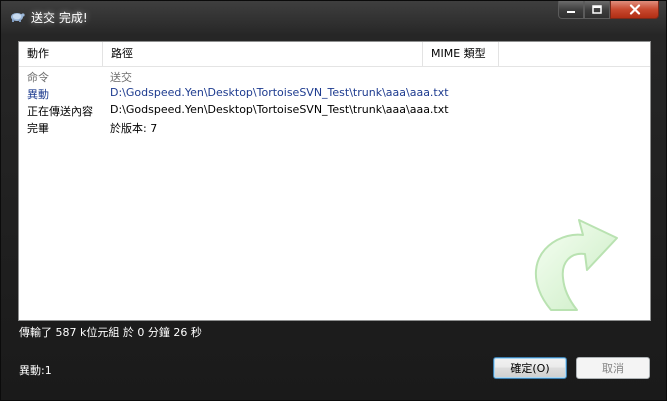 The width and height of the screenshot is (667, 401). Describe the element at coordinates (38, 77) in the screenshot. I see `action-cell: 命令` at that location.